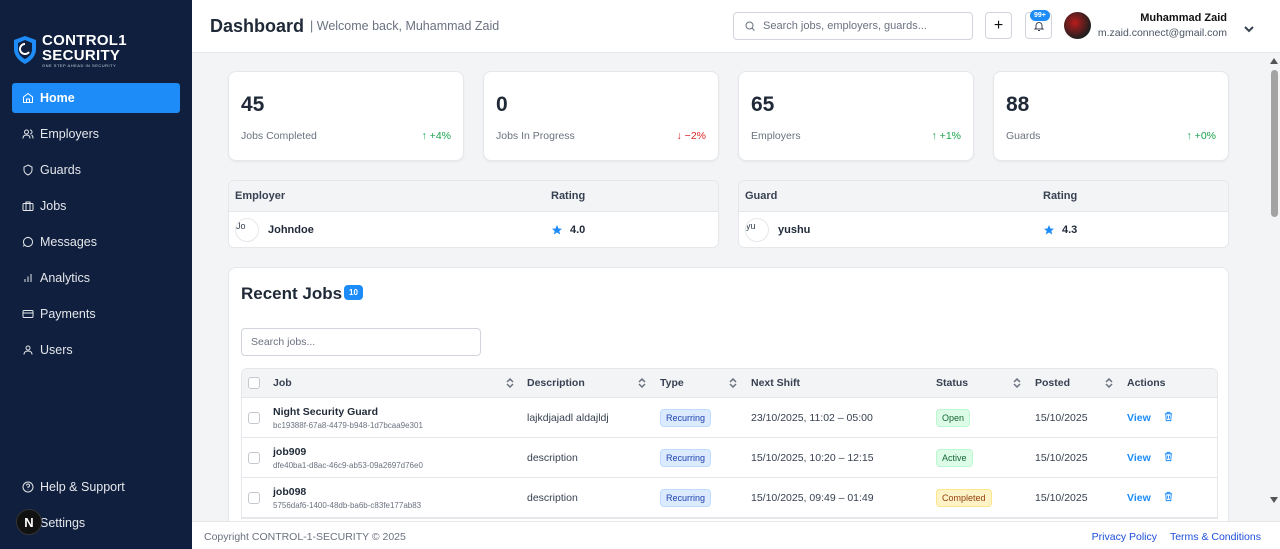 This screenshot has width=1280, height=549. What do you see at coordinates (353, 292) in the screenshot?
I see `recent-jobs-count-badge: 10` at bounding box center [353, 292].